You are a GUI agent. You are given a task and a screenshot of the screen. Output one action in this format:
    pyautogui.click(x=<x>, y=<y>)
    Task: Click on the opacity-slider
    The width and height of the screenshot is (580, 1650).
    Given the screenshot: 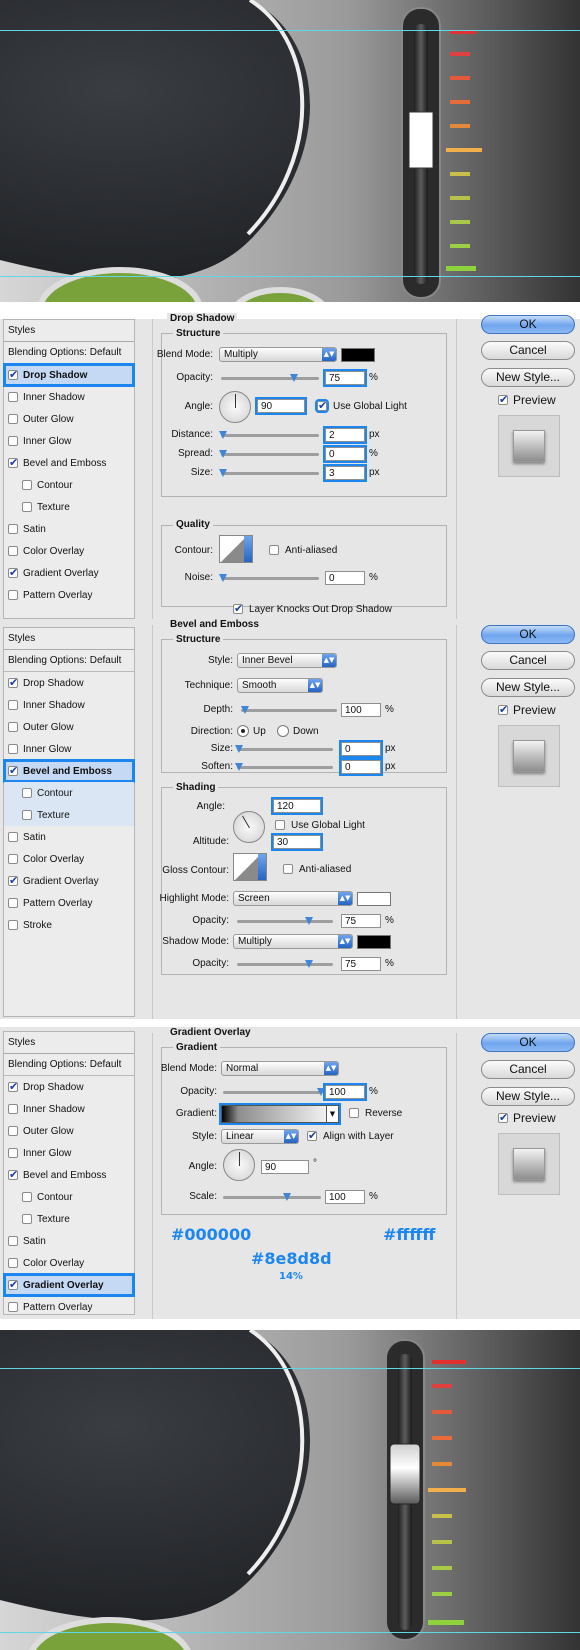 What is the action you would take?
    pyautogui.click(x=272, y=1092)
    